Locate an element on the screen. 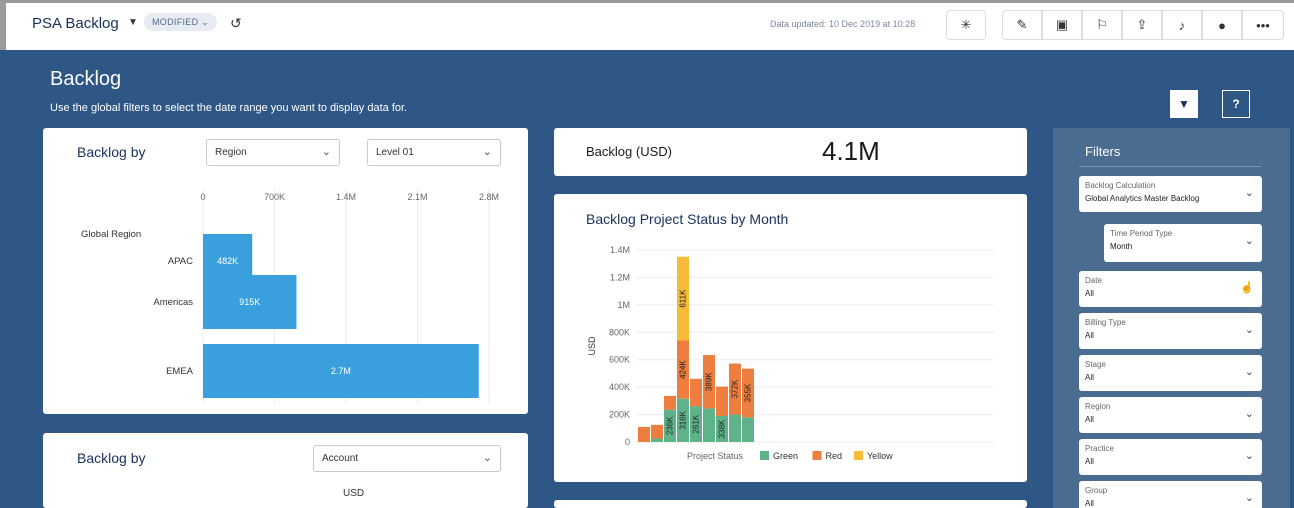  category-label: Americas is located at coordinates (173, 302).